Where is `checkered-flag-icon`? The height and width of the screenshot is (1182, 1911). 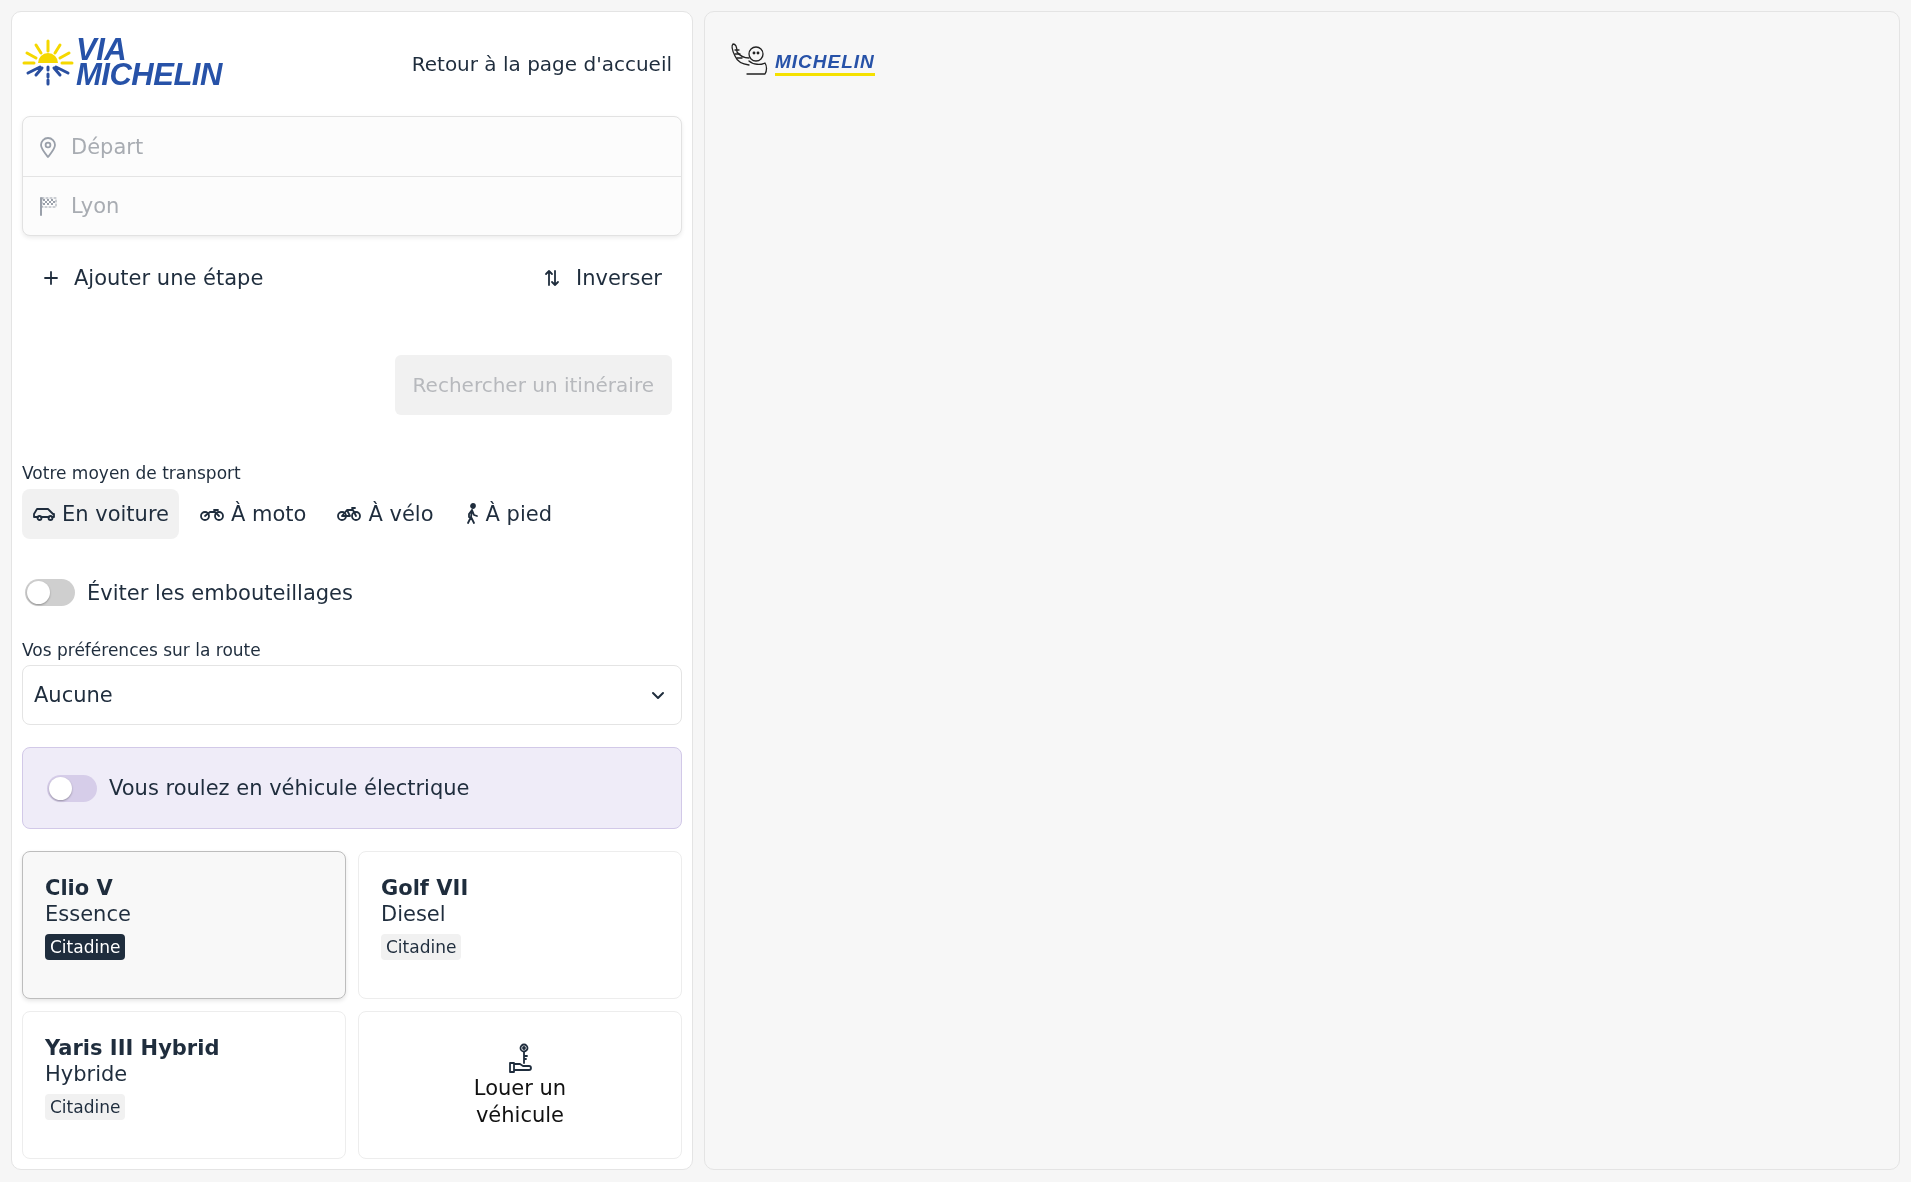
checkered-flag-icon is located at coordinates (48, 206).